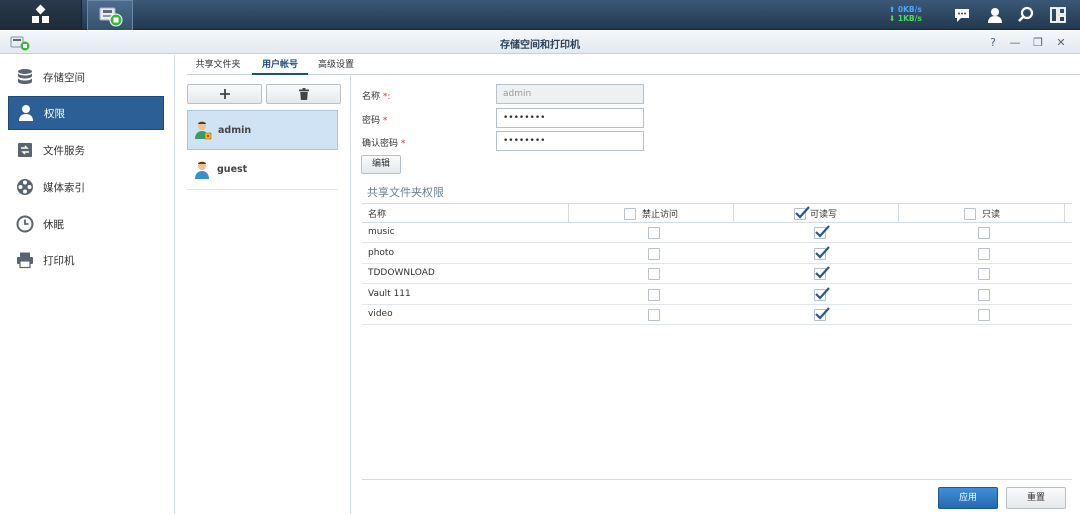 Image resolution: width=1080 pixels, height=514 pixels. I want to click on header-name: 名称, so click(377, 215).